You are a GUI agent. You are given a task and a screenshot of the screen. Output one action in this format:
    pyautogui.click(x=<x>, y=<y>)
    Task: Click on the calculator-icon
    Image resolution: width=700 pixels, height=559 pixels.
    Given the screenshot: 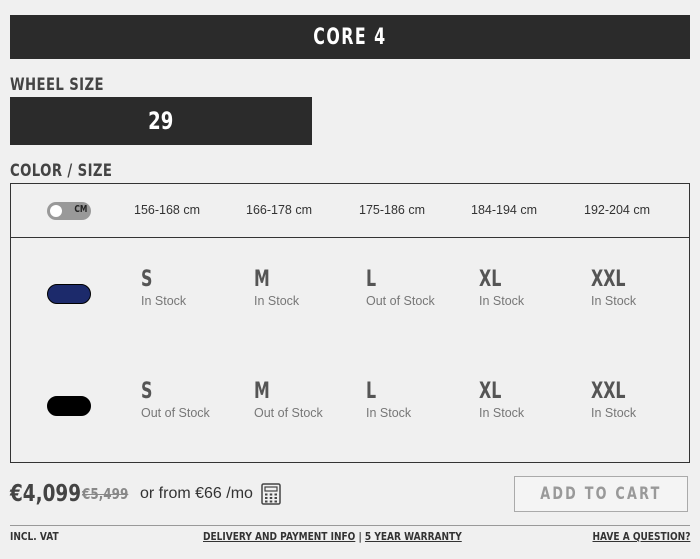 What is the action you would take?
    pyautogui.click(x=271, y=494)
    